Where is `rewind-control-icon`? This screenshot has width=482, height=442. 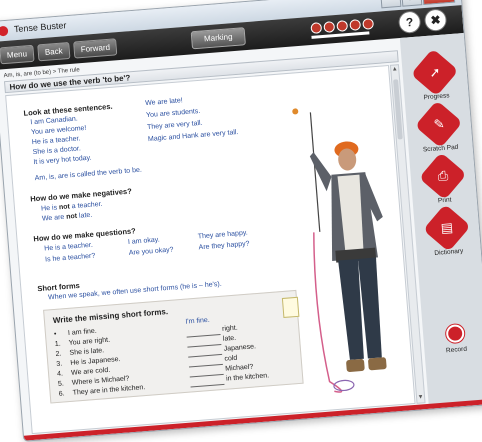 rewind-control-icon is located at coordinates (355, 25).